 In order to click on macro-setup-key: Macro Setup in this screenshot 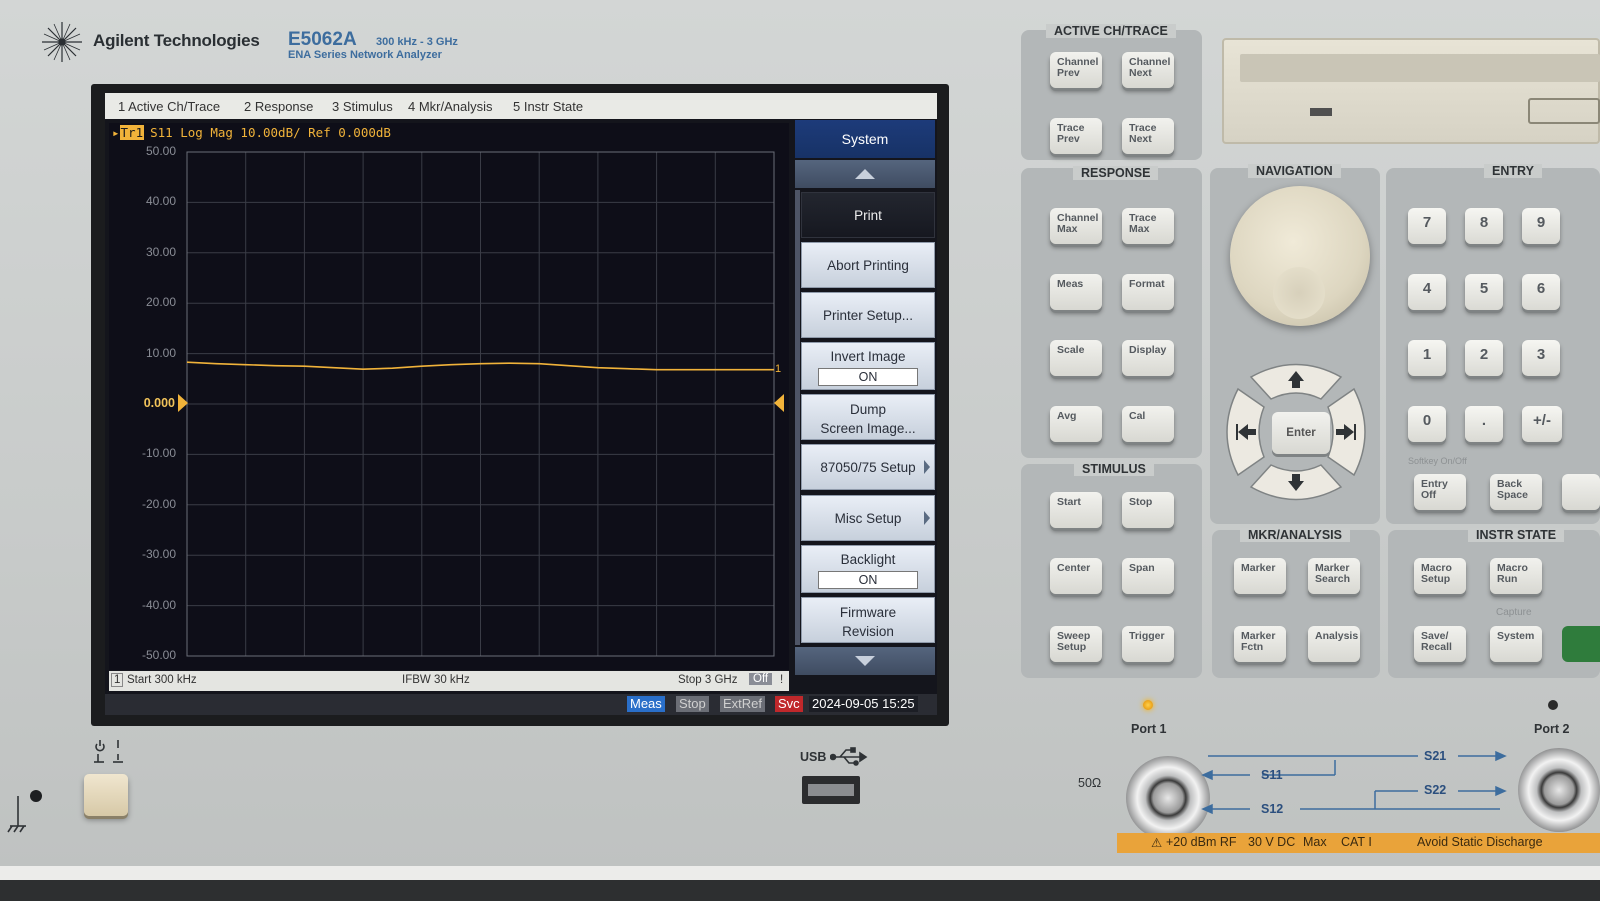, I will do `click(1440, 576)`.